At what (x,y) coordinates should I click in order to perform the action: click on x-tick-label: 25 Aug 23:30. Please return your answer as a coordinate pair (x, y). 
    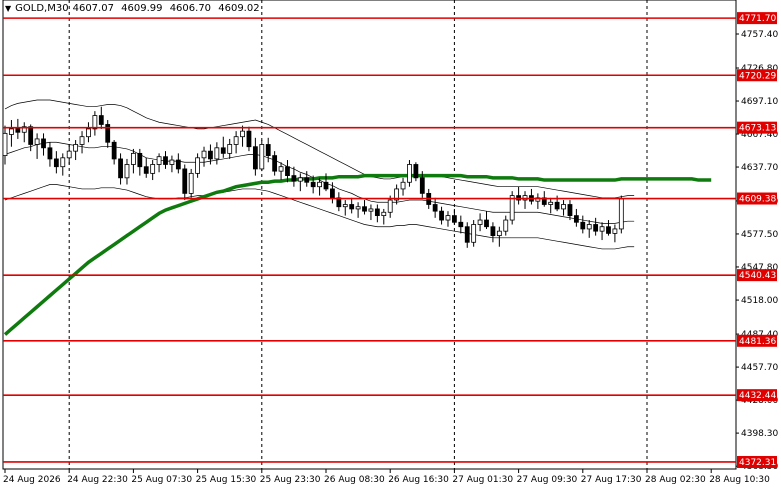
    Looking at the image, I should click on (290, 480).